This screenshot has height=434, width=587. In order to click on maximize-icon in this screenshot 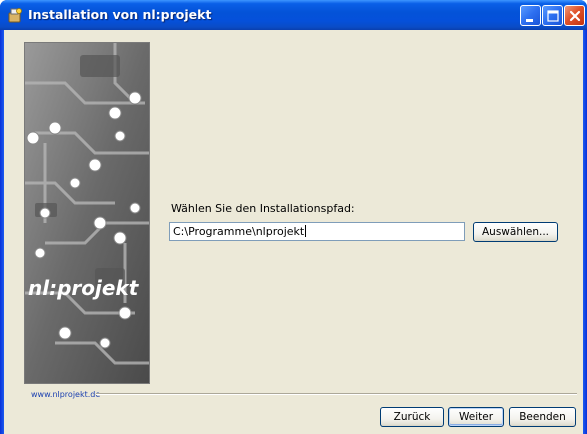, I will do `click(553, 16)`.